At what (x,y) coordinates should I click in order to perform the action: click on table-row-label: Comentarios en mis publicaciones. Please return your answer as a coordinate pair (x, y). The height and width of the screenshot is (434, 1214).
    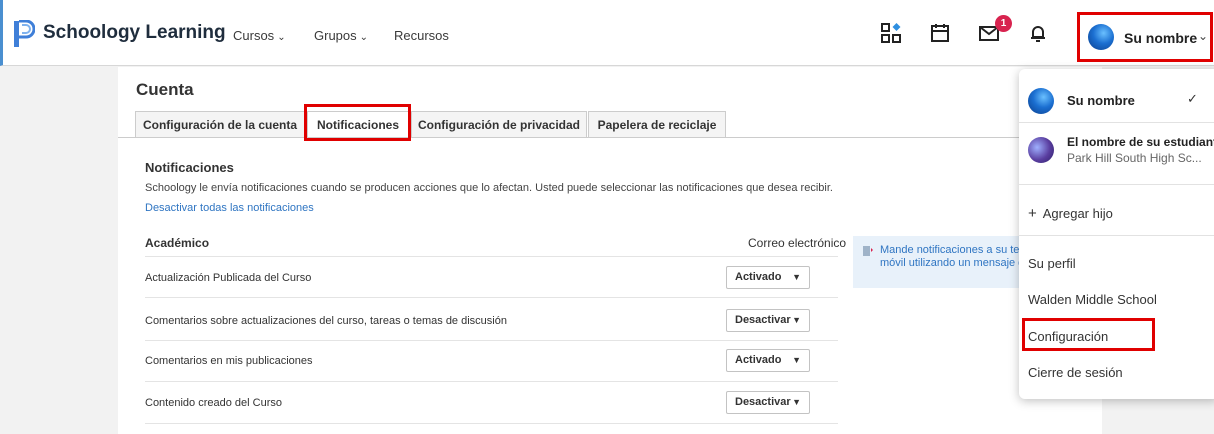
    Looking at the image, I should click on (229, 361).